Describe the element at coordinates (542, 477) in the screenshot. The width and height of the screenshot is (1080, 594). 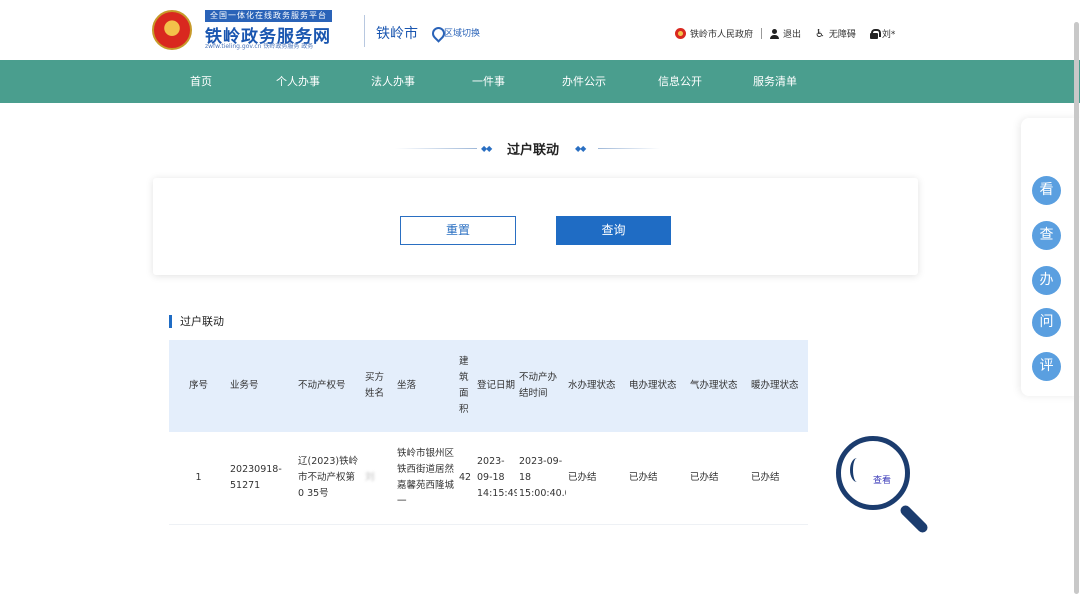
I see `cell-finish-time: 2023-09-18 15:00:40.0` at that location.